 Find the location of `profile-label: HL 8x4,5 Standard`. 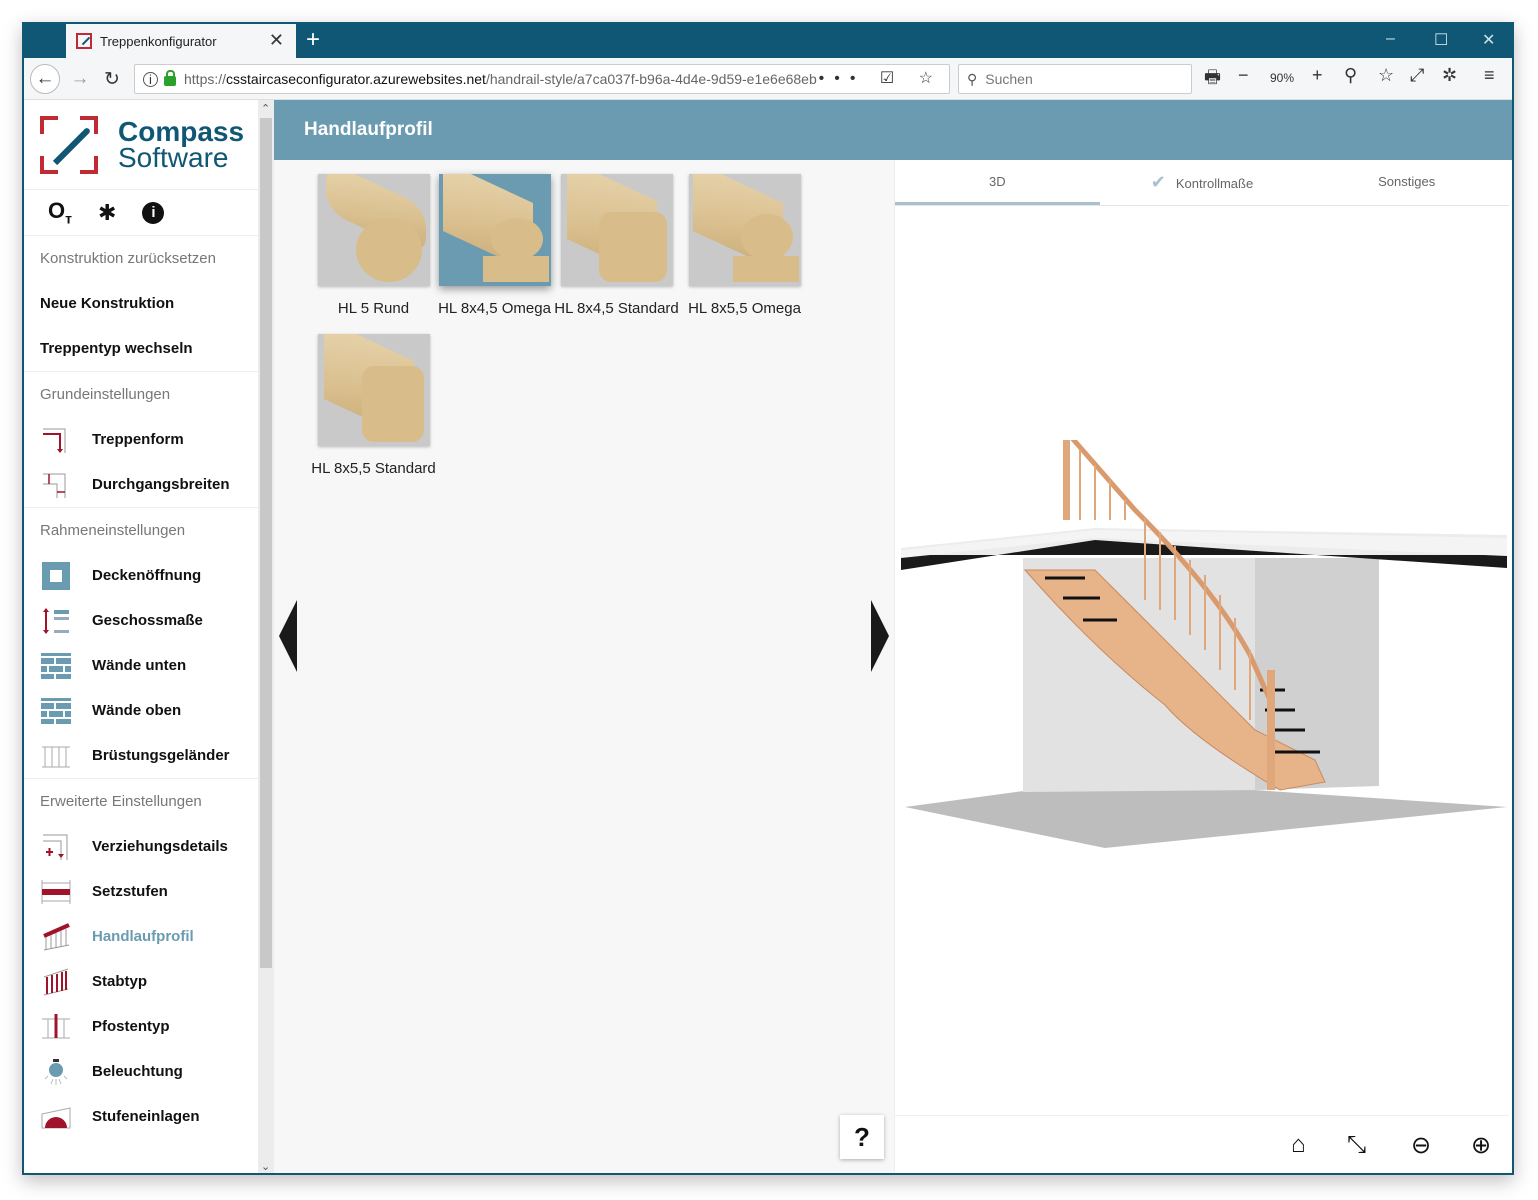

profile-label: HL 8x4,5 Standard is located at coordinates (616, 308).